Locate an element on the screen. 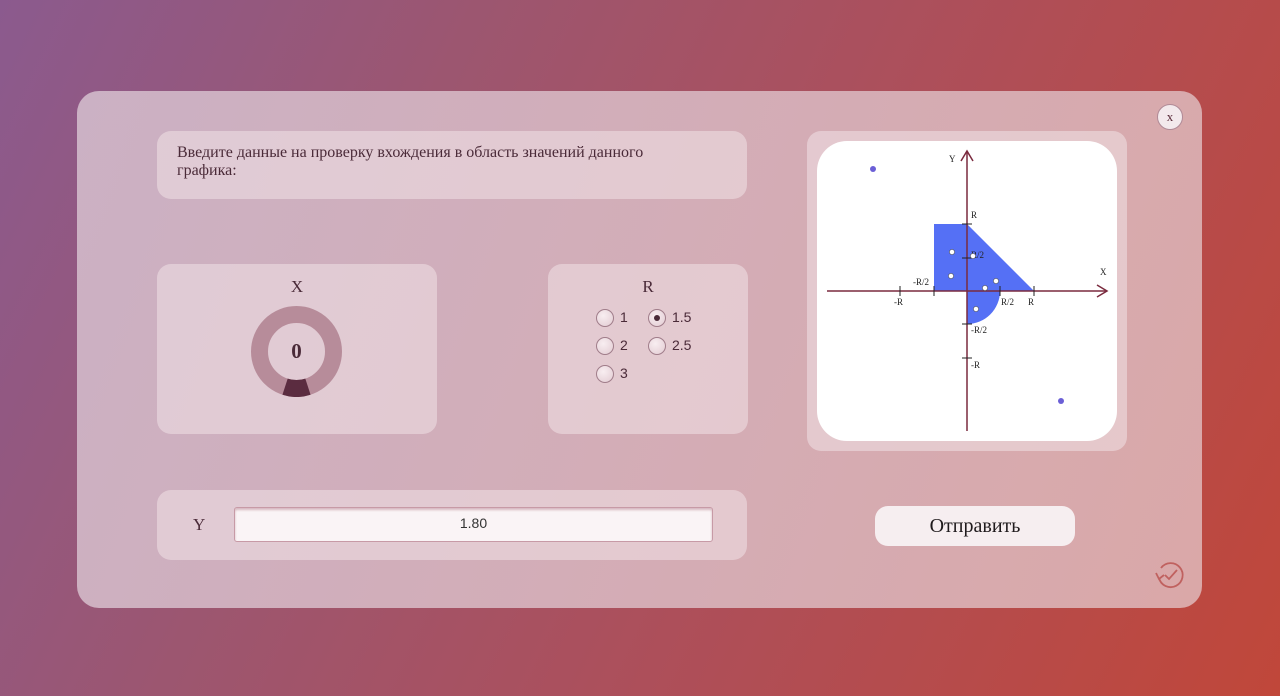 The width and height of the screenshot is (1280, 696). r-title: R is located at coordinates (648, 286).